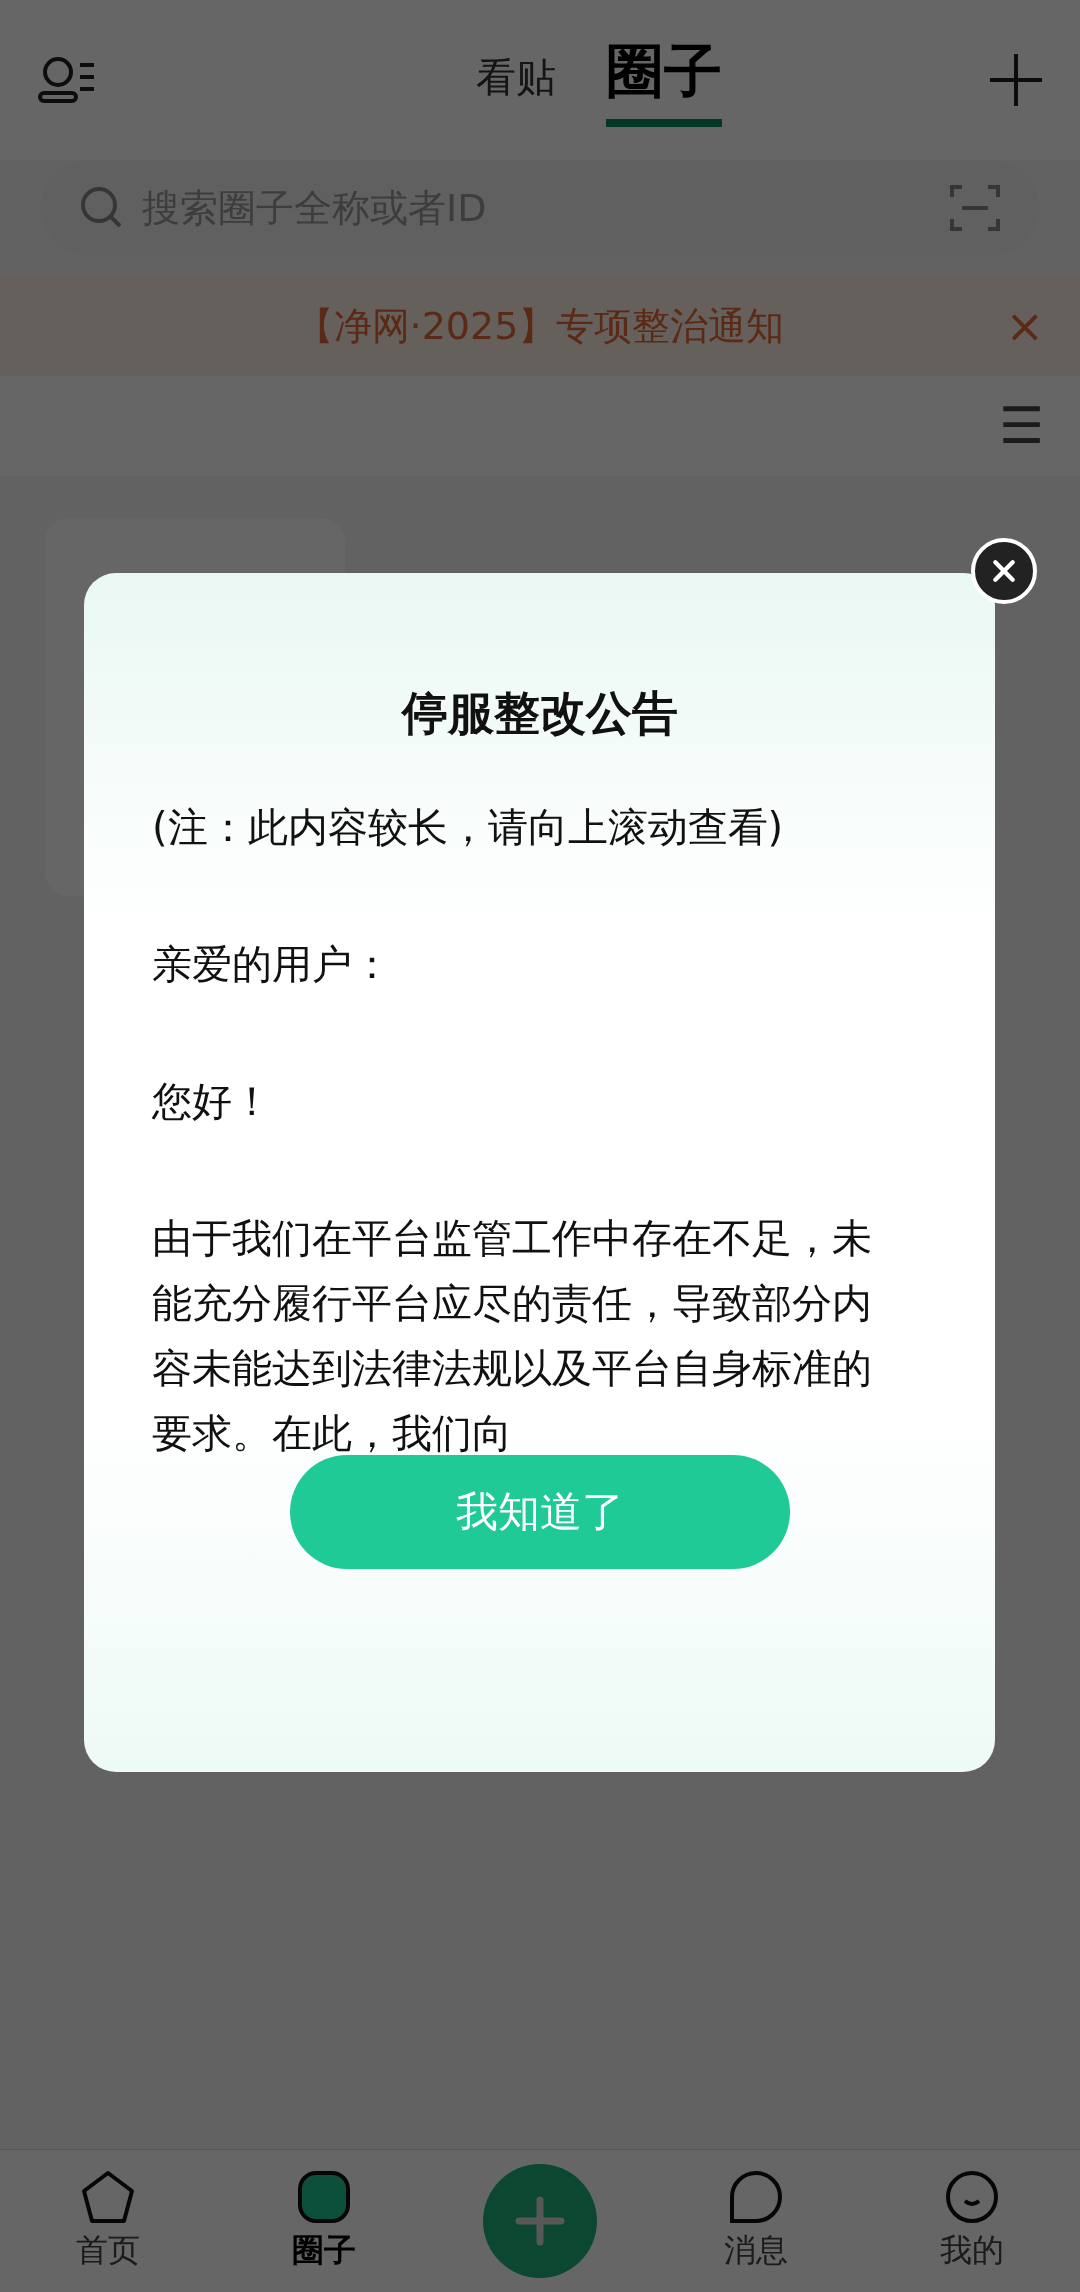 Image resolution: width=1080 pixels, height=2292 pixels. I want to click on rounded-square-icon, so click(324, 2197).